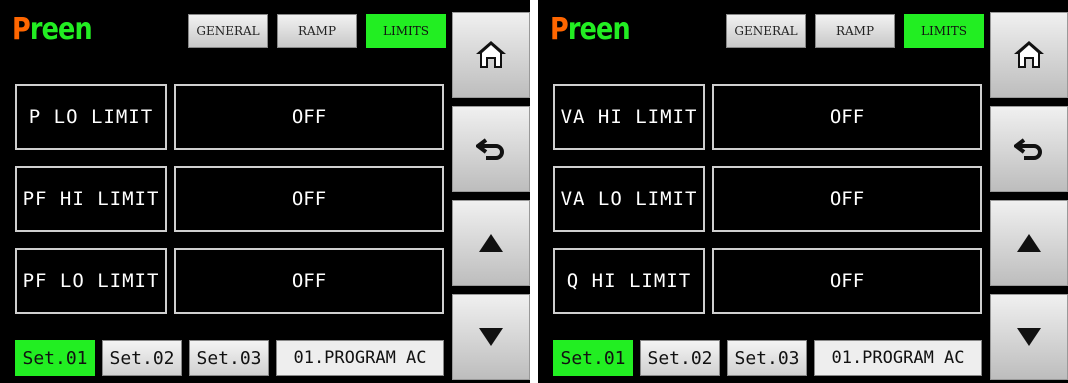 The image size is (1068, 383). What do you see at coordinates (629, 117) in the screenshot?
I see `limit-label: VA HI LIMIT` at bounding box center [629, 117].